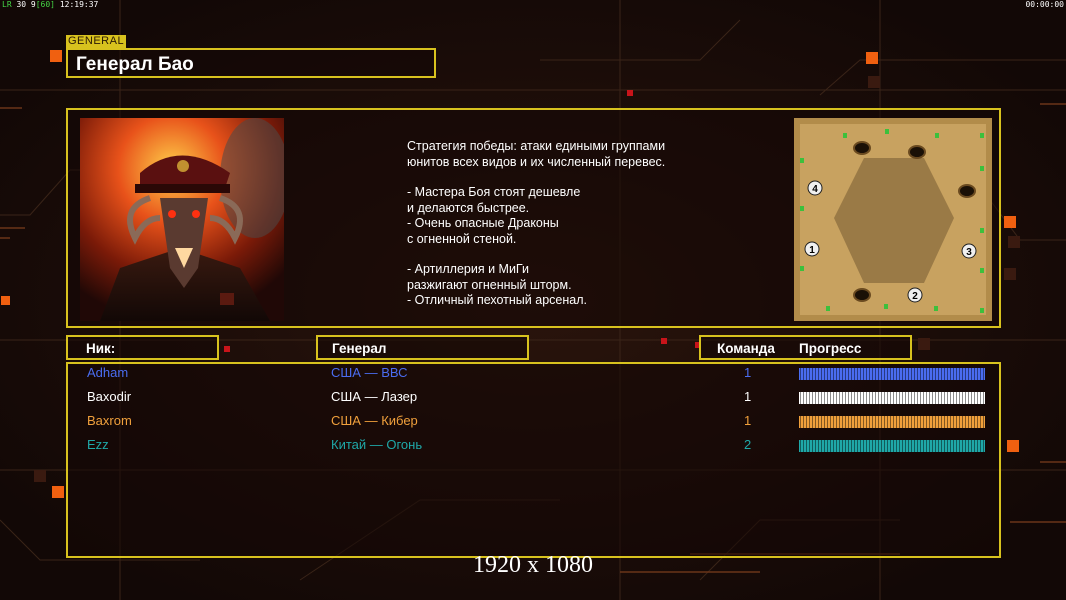 Image resolution: width=1066 pixels, height=600 pixels. Describe the element at coordinates (1044, 4) in the screenshot. I see `game-timer: 00:00:00` at that location.